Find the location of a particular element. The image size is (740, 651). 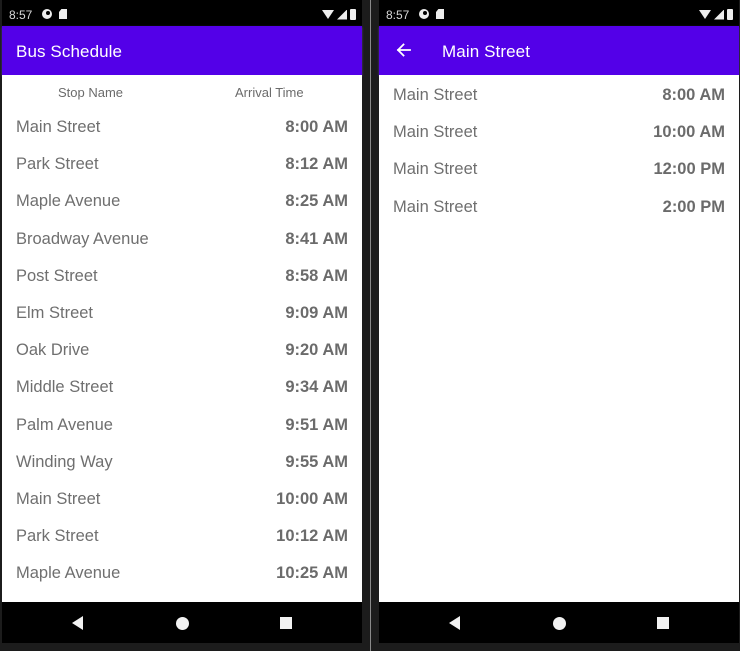

arrow-back-icon is located at coordinates (403, 50).